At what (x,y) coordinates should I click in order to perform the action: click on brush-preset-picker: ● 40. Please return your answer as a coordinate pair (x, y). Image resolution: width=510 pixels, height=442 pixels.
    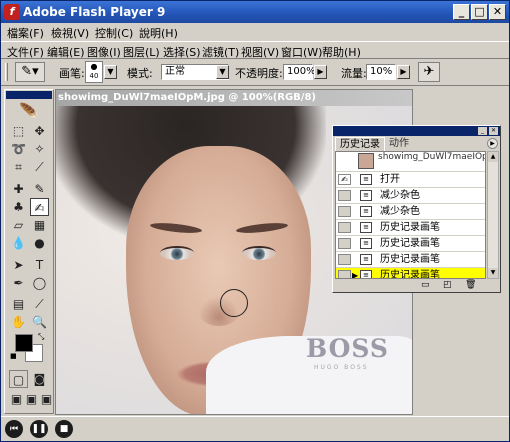
    Looking at the image, I should click on (94, 72).